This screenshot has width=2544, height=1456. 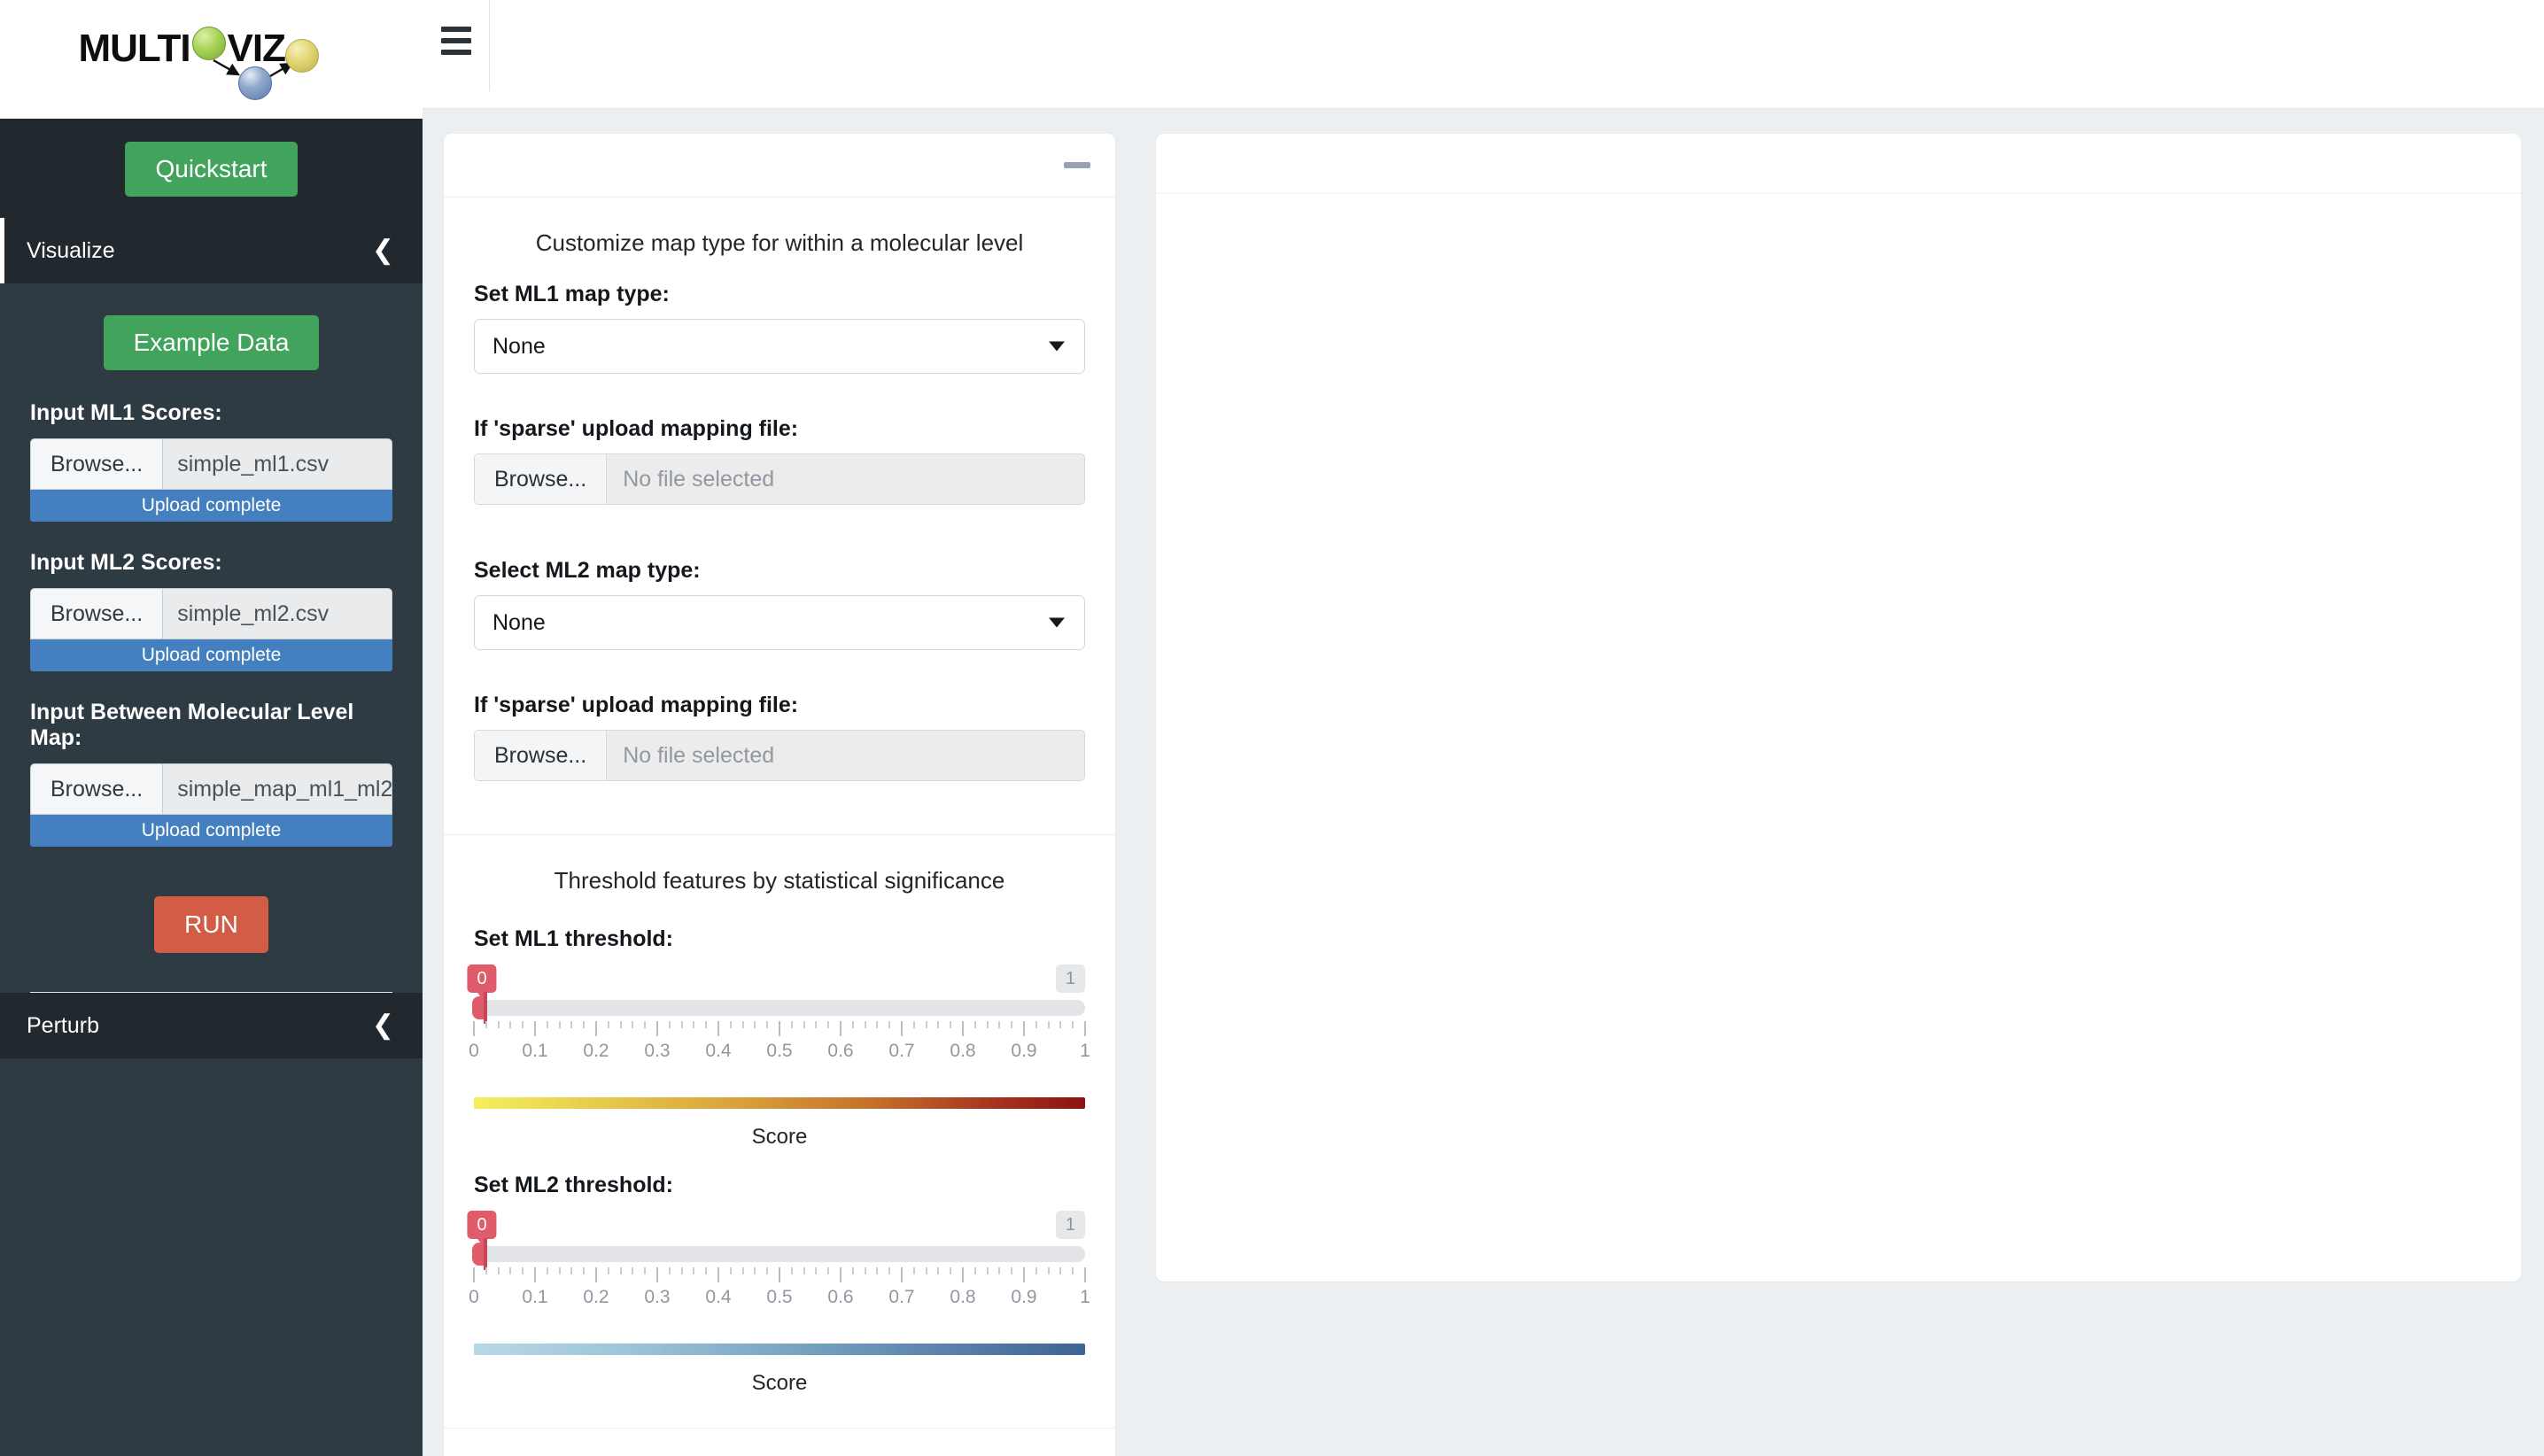 What do you see at coordinates (1838, 164) in the screenshot?
I see `visualization-card-header` at bounding box center [1838, 164].